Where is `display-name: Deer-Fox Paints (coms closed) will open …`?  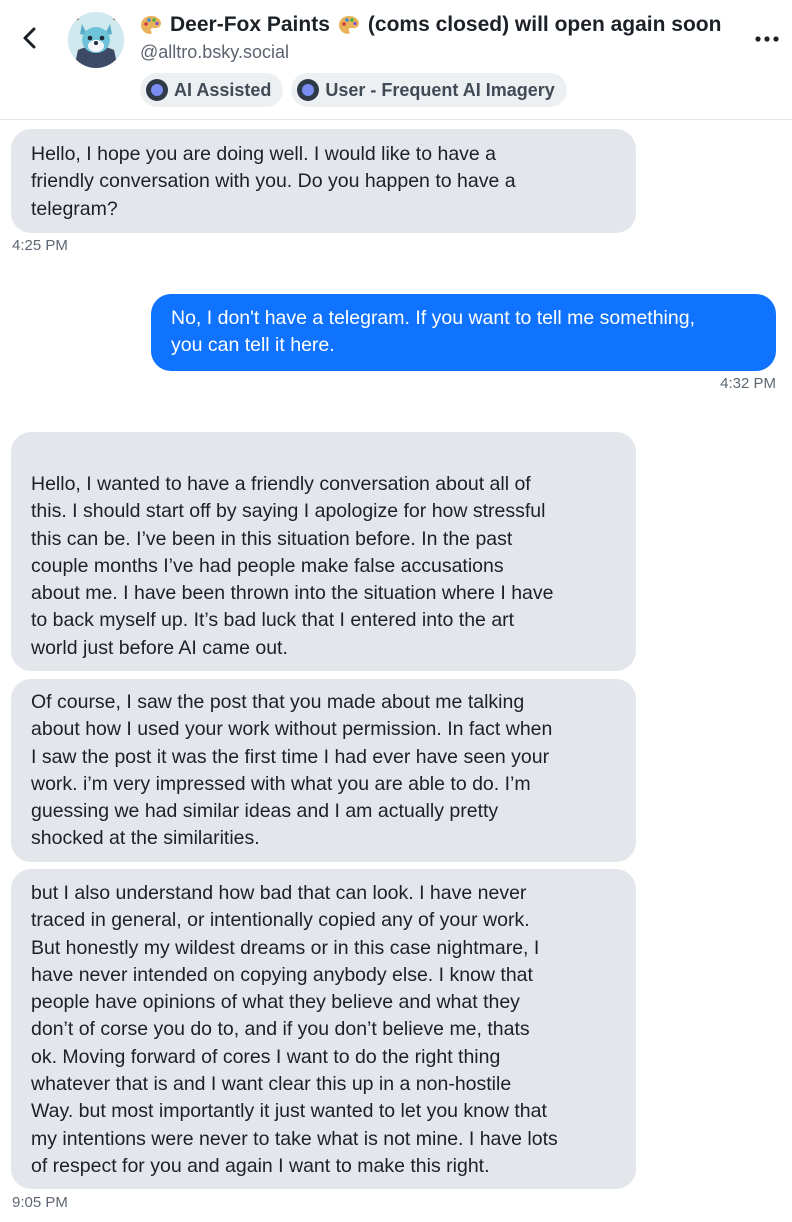
display-name: Deer-Fox Paints (coms closed) will open … is located at coordinates (430, 25).